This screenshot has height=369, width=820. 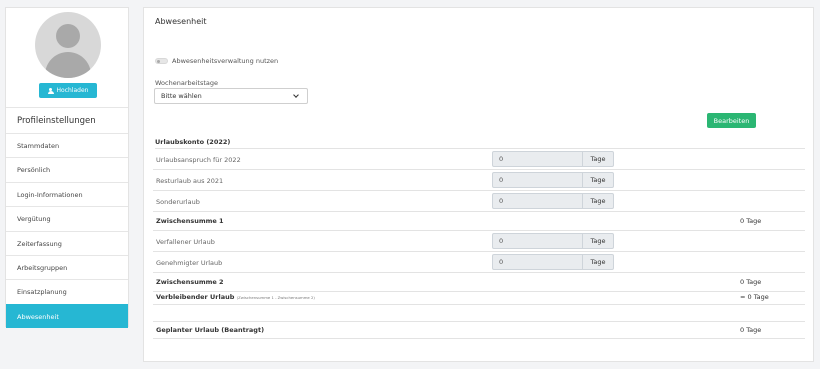 What do you see at coordinates (190, 221) in the screenshot?
I see `row-label: Zwischensumme 1` at bounding box center [190, 221].